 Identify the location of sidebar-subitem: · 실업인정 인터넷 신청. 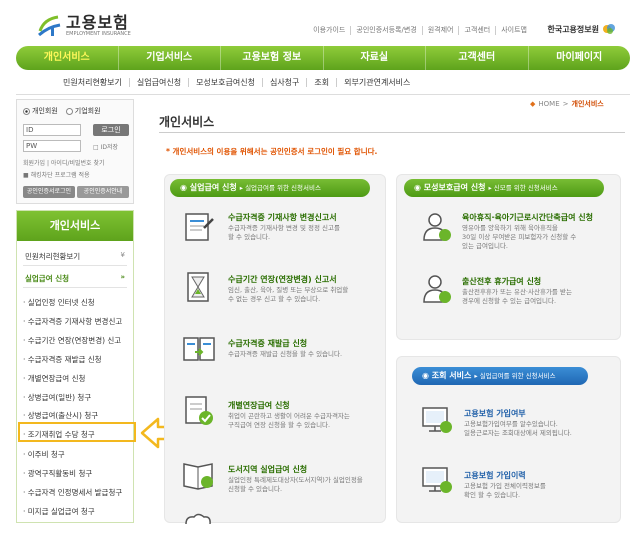
(59, 302).